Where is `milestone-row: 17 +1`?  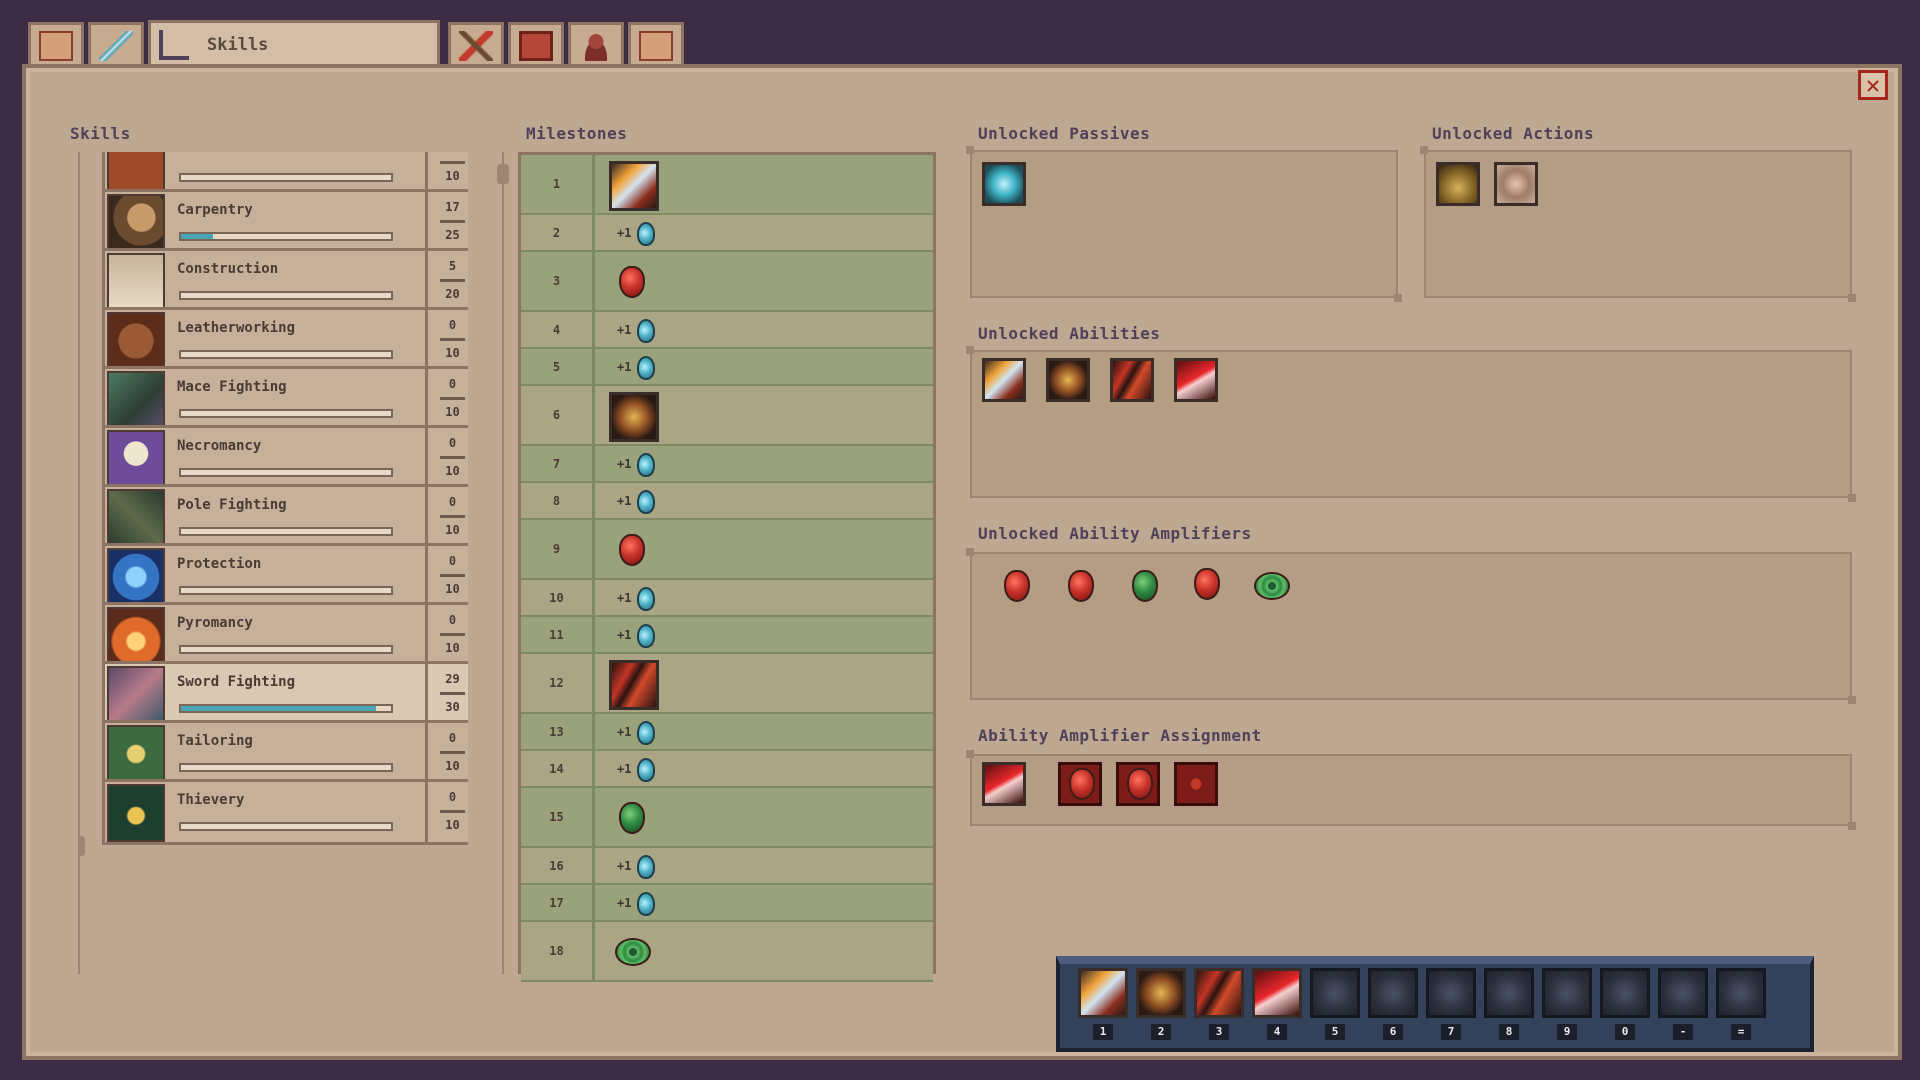 milestone-row: 17 +1 is located at coordinates (727, 903).